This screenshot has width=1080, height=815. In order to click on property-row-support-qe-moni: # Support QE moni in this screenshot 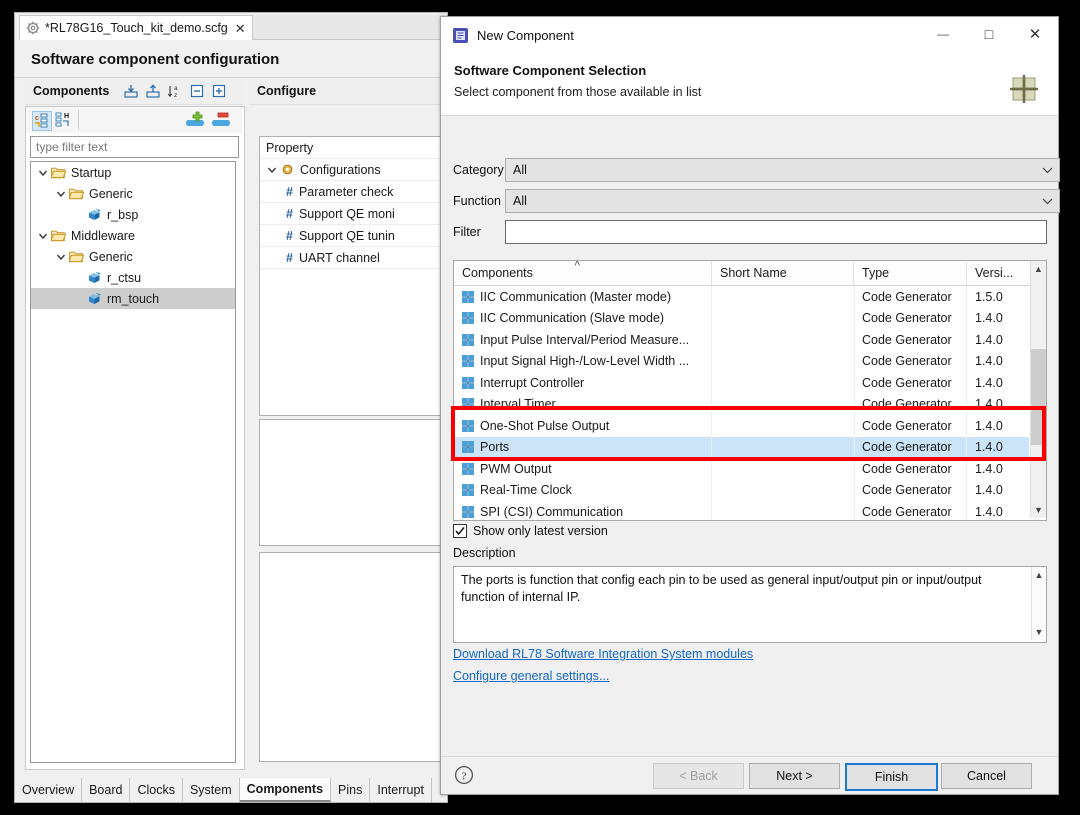, I will do `click(353, 214)`.